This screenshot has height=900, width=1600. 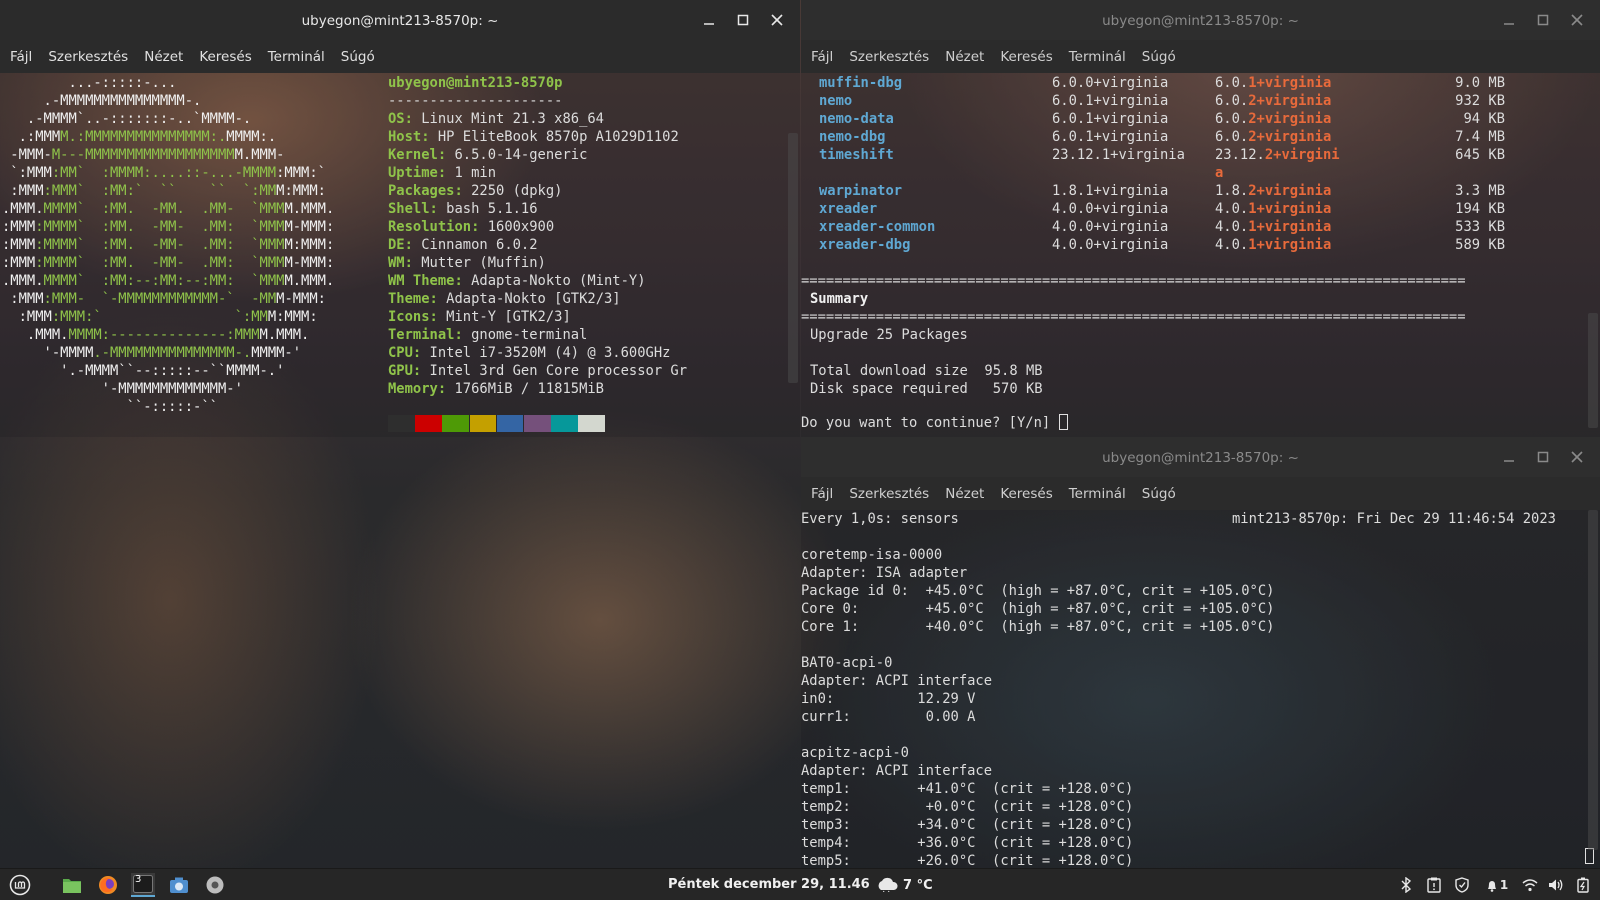 I want to click on download-size: 7.4 MB, so click(x=1480, y=137).